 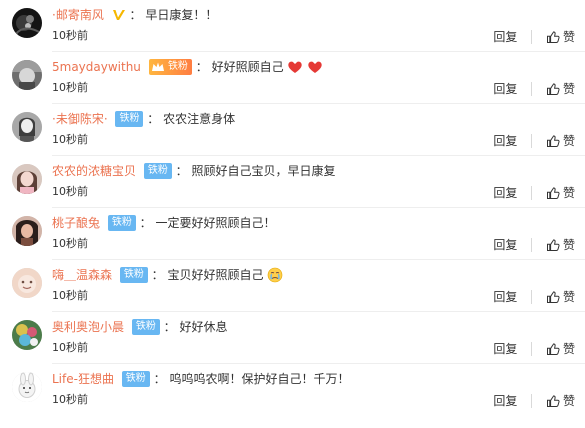 I want to click on avatar-dark-flower-icon, so click(x=27, y=23).